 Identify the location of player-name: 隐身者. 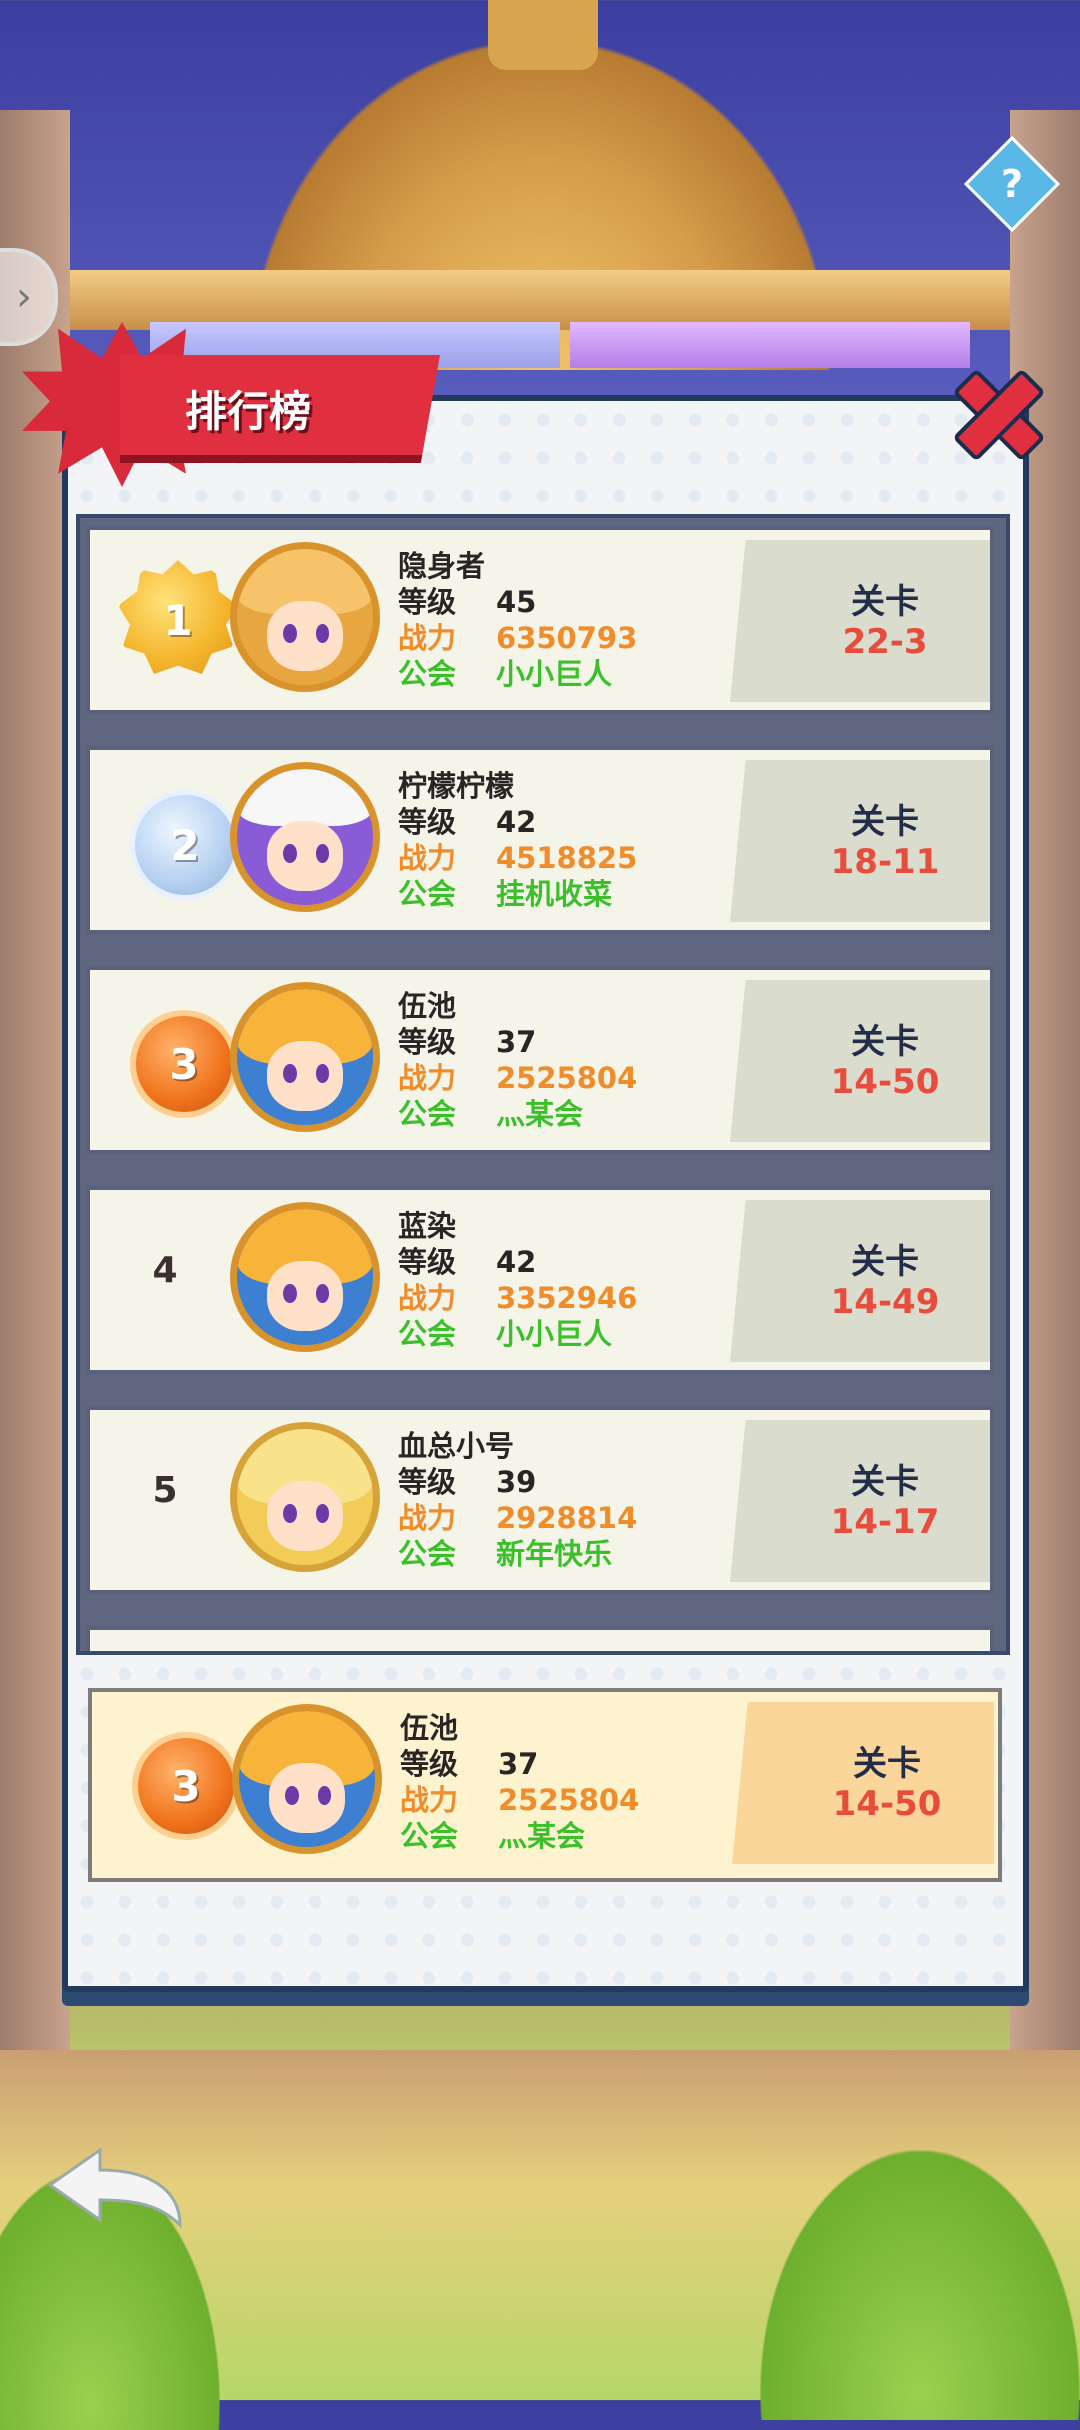
(442, 566).